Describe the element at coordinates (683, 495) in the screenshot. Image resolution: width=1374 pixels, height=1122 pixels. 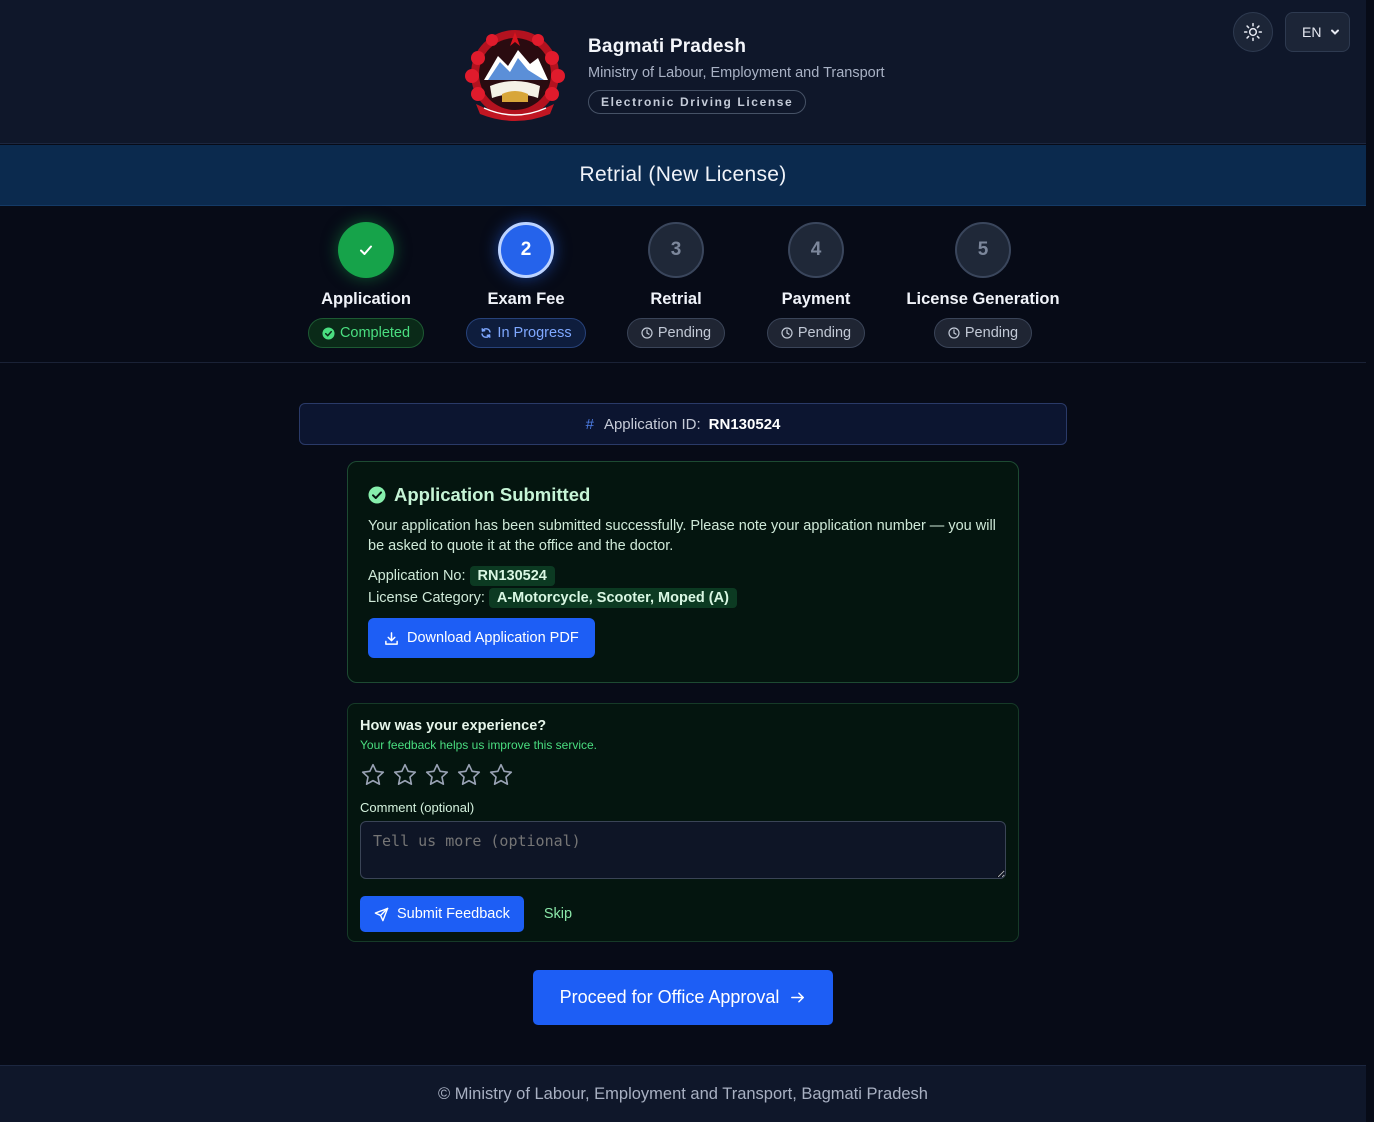
I see `success-header: Application Submitted` at that location.